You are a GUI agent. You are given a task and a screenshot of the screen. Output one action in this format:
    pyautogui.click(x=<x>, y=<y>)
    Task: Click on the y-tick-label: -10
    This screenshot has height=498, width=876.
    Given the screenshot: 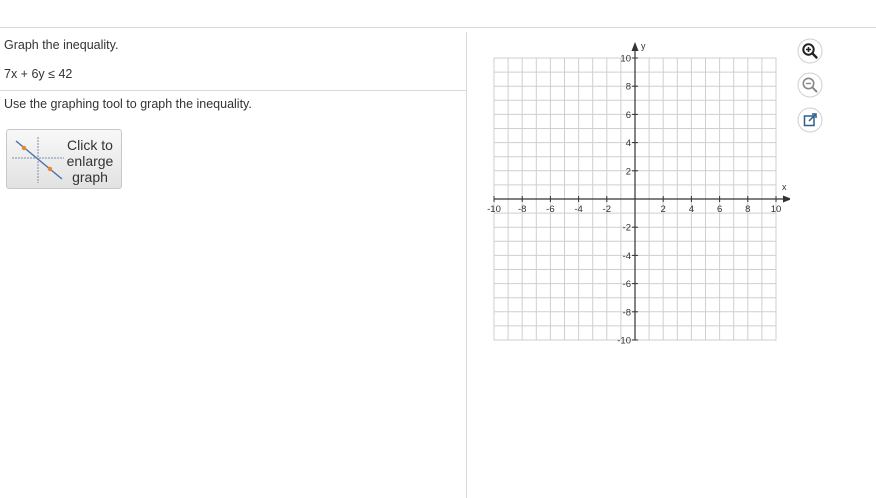 What is the action you would take?
    pyautogui.click(x=624, y=341)
    